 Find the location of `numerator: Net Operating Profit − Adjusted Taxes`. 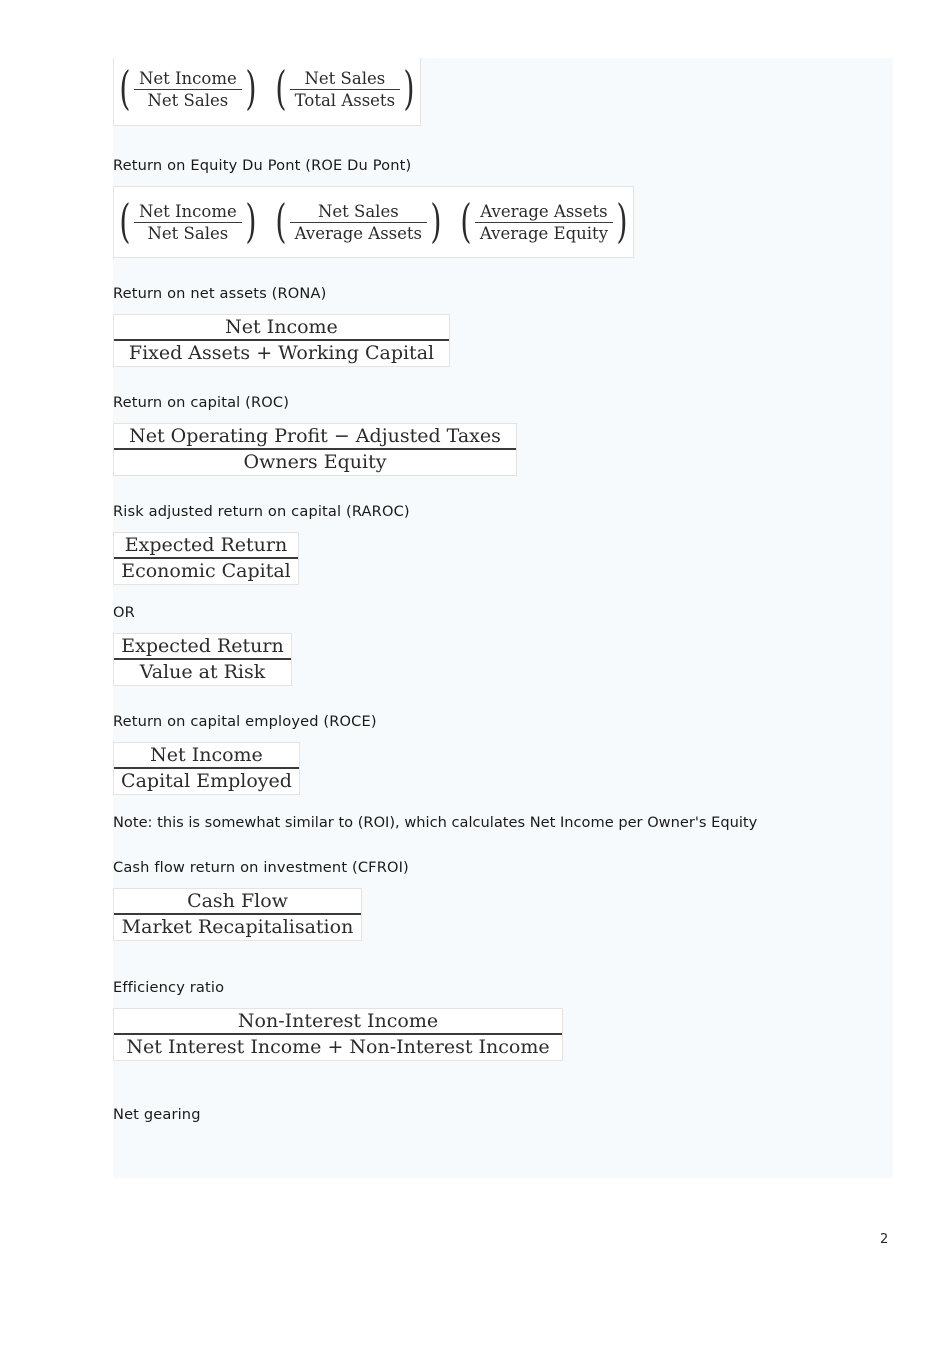

numerator: Net Operating Profit − Adjusted Taxes is located at coordinates (315, 437).